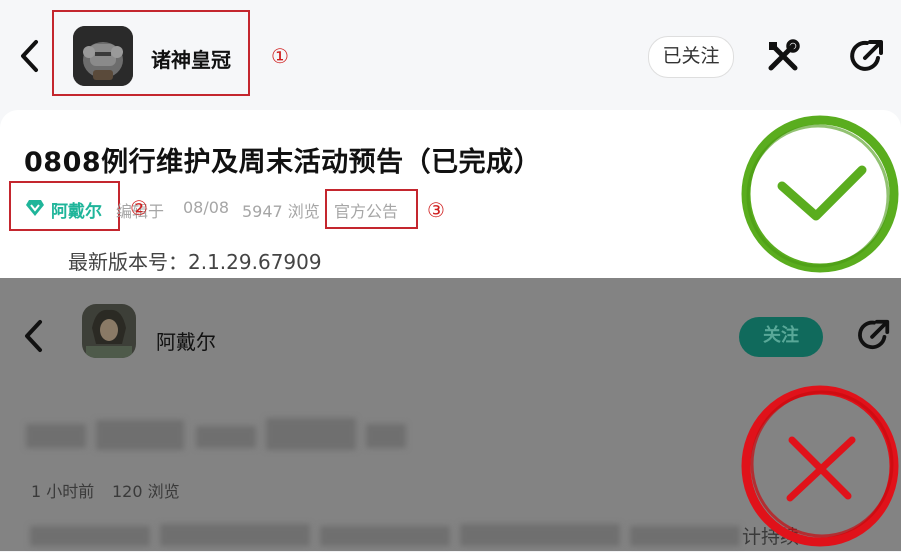 The width and height of the screenshot is (901, 552). What do you see at coordinates (146, 491) in the screenshot?
I see `view-count: 120 浏览` at bounding box center [146, 491].